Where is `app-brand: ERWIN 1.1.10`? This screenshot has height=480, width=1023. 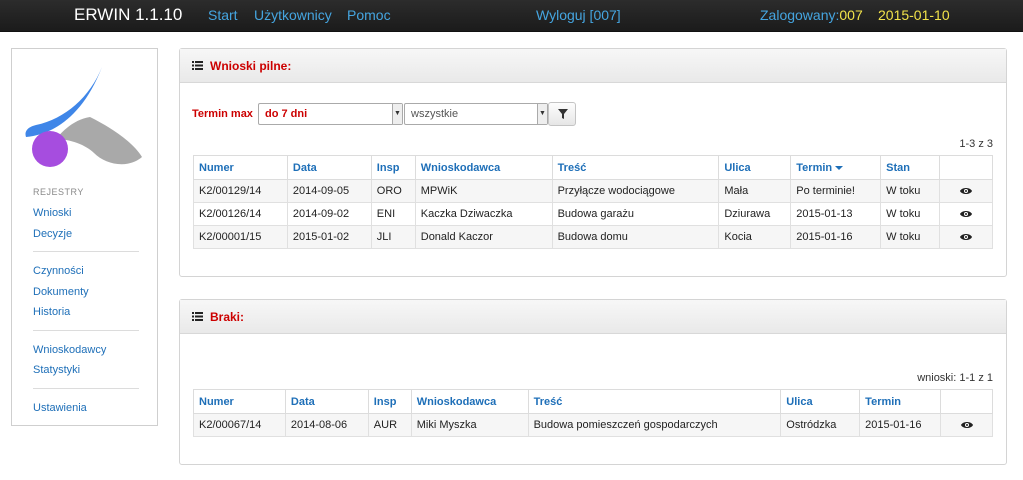 app-brand: ERWIN 1.1.10 is located at coordinates (128, 15).